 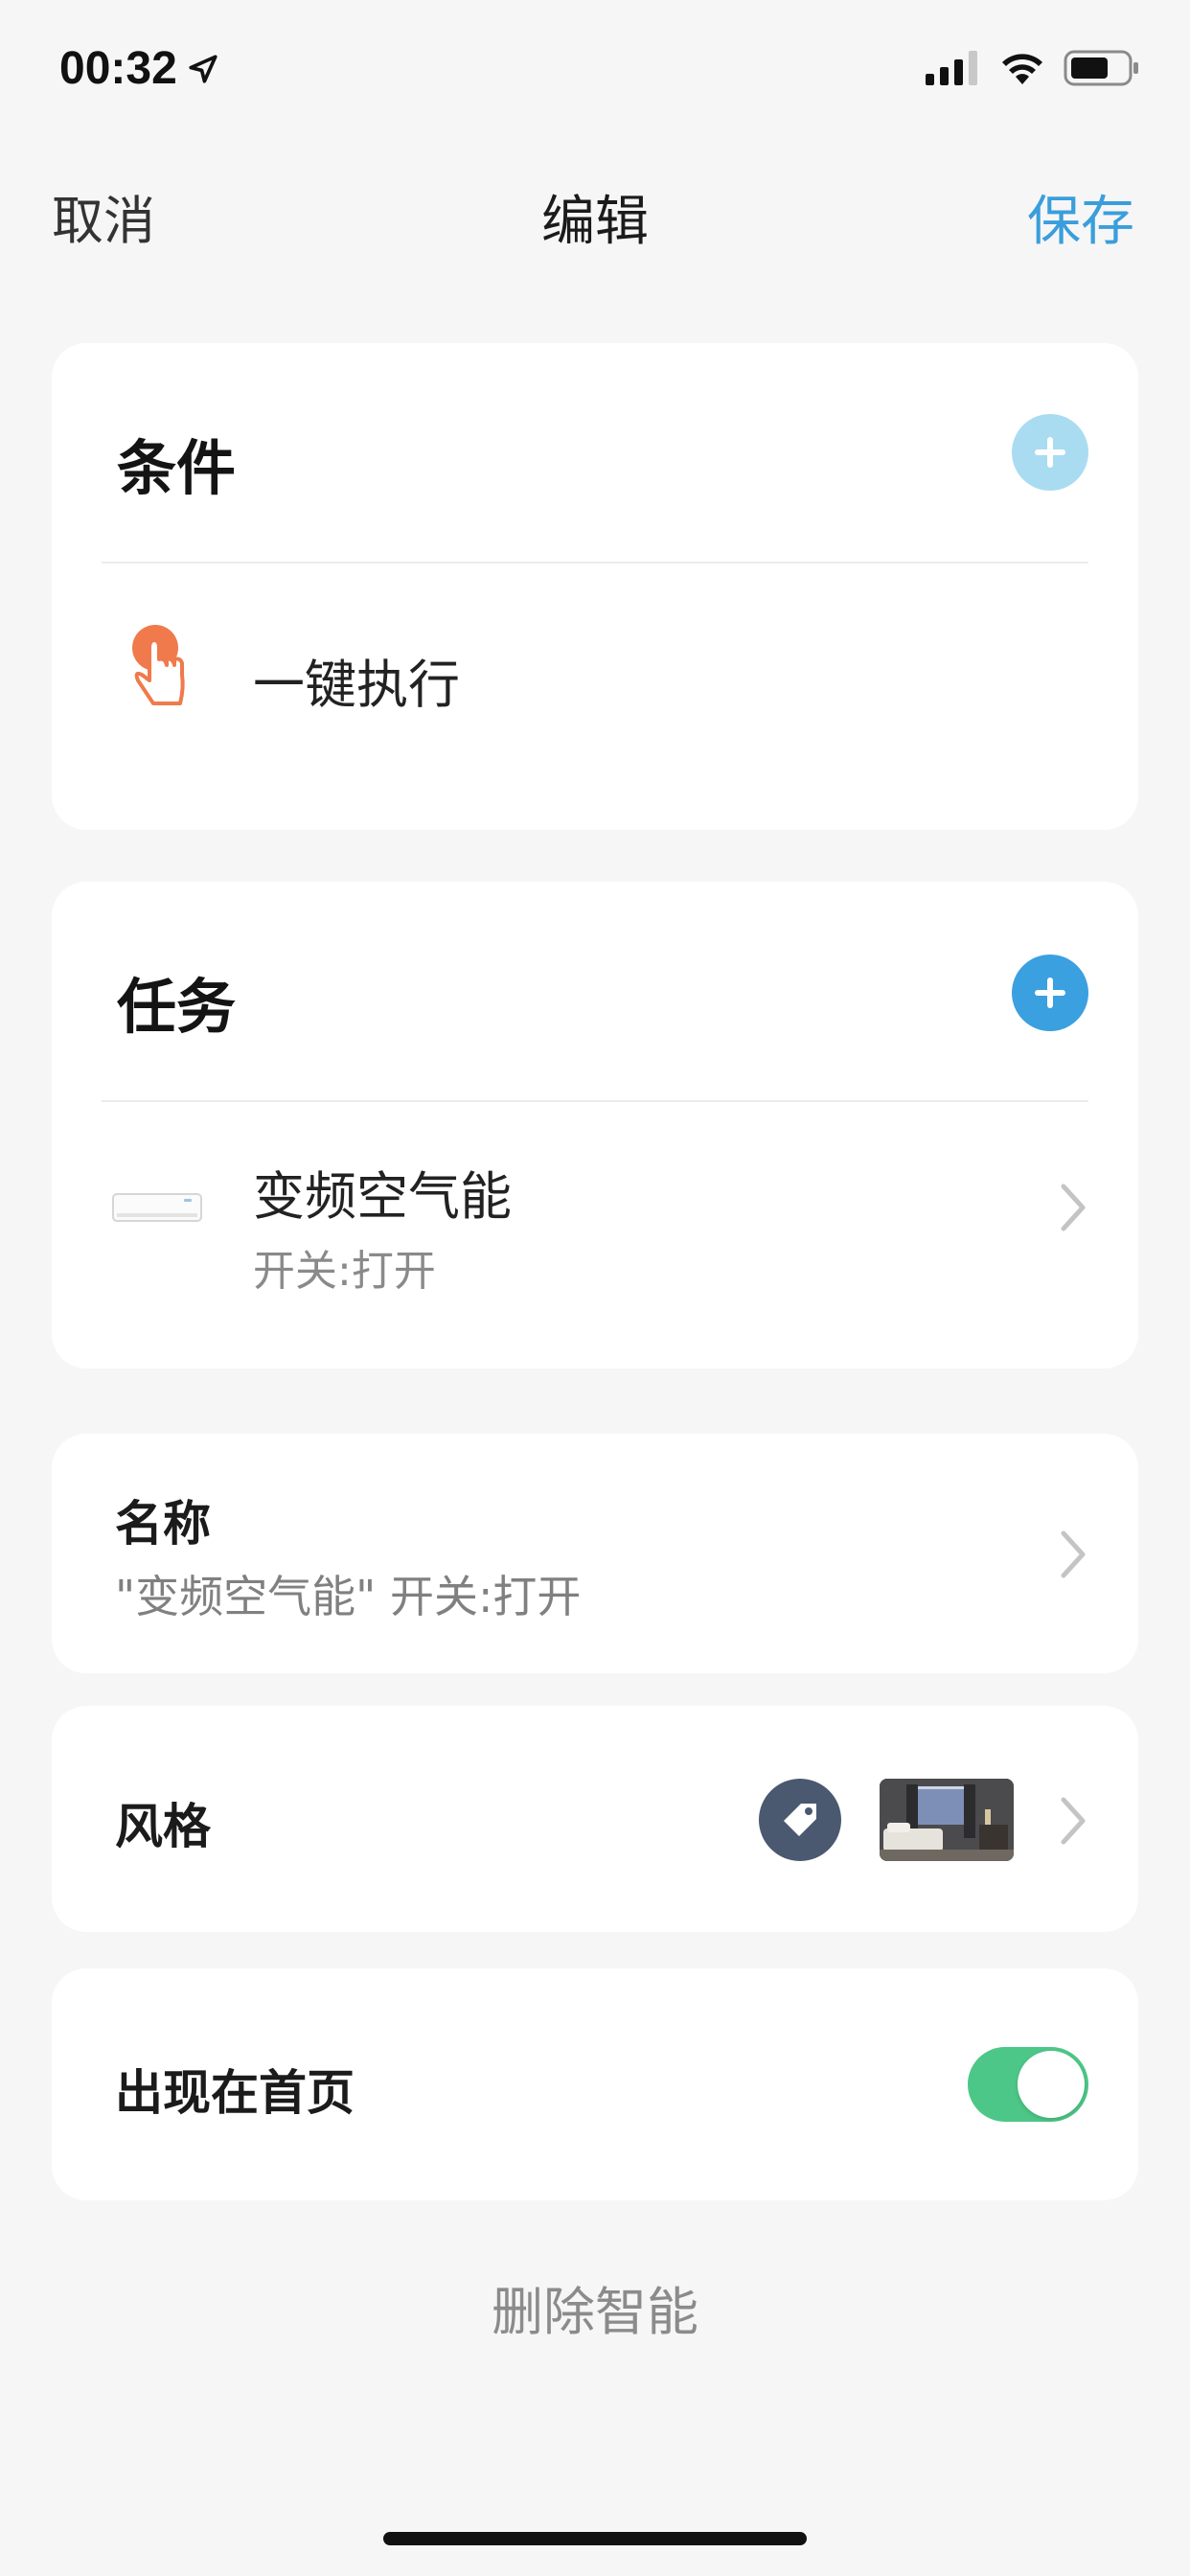 What do you see at coordinates (349, 1596) in the screenshot?
I see `name-value: "变频空气能" 开关:打开` at bounding box center [349, 1596].